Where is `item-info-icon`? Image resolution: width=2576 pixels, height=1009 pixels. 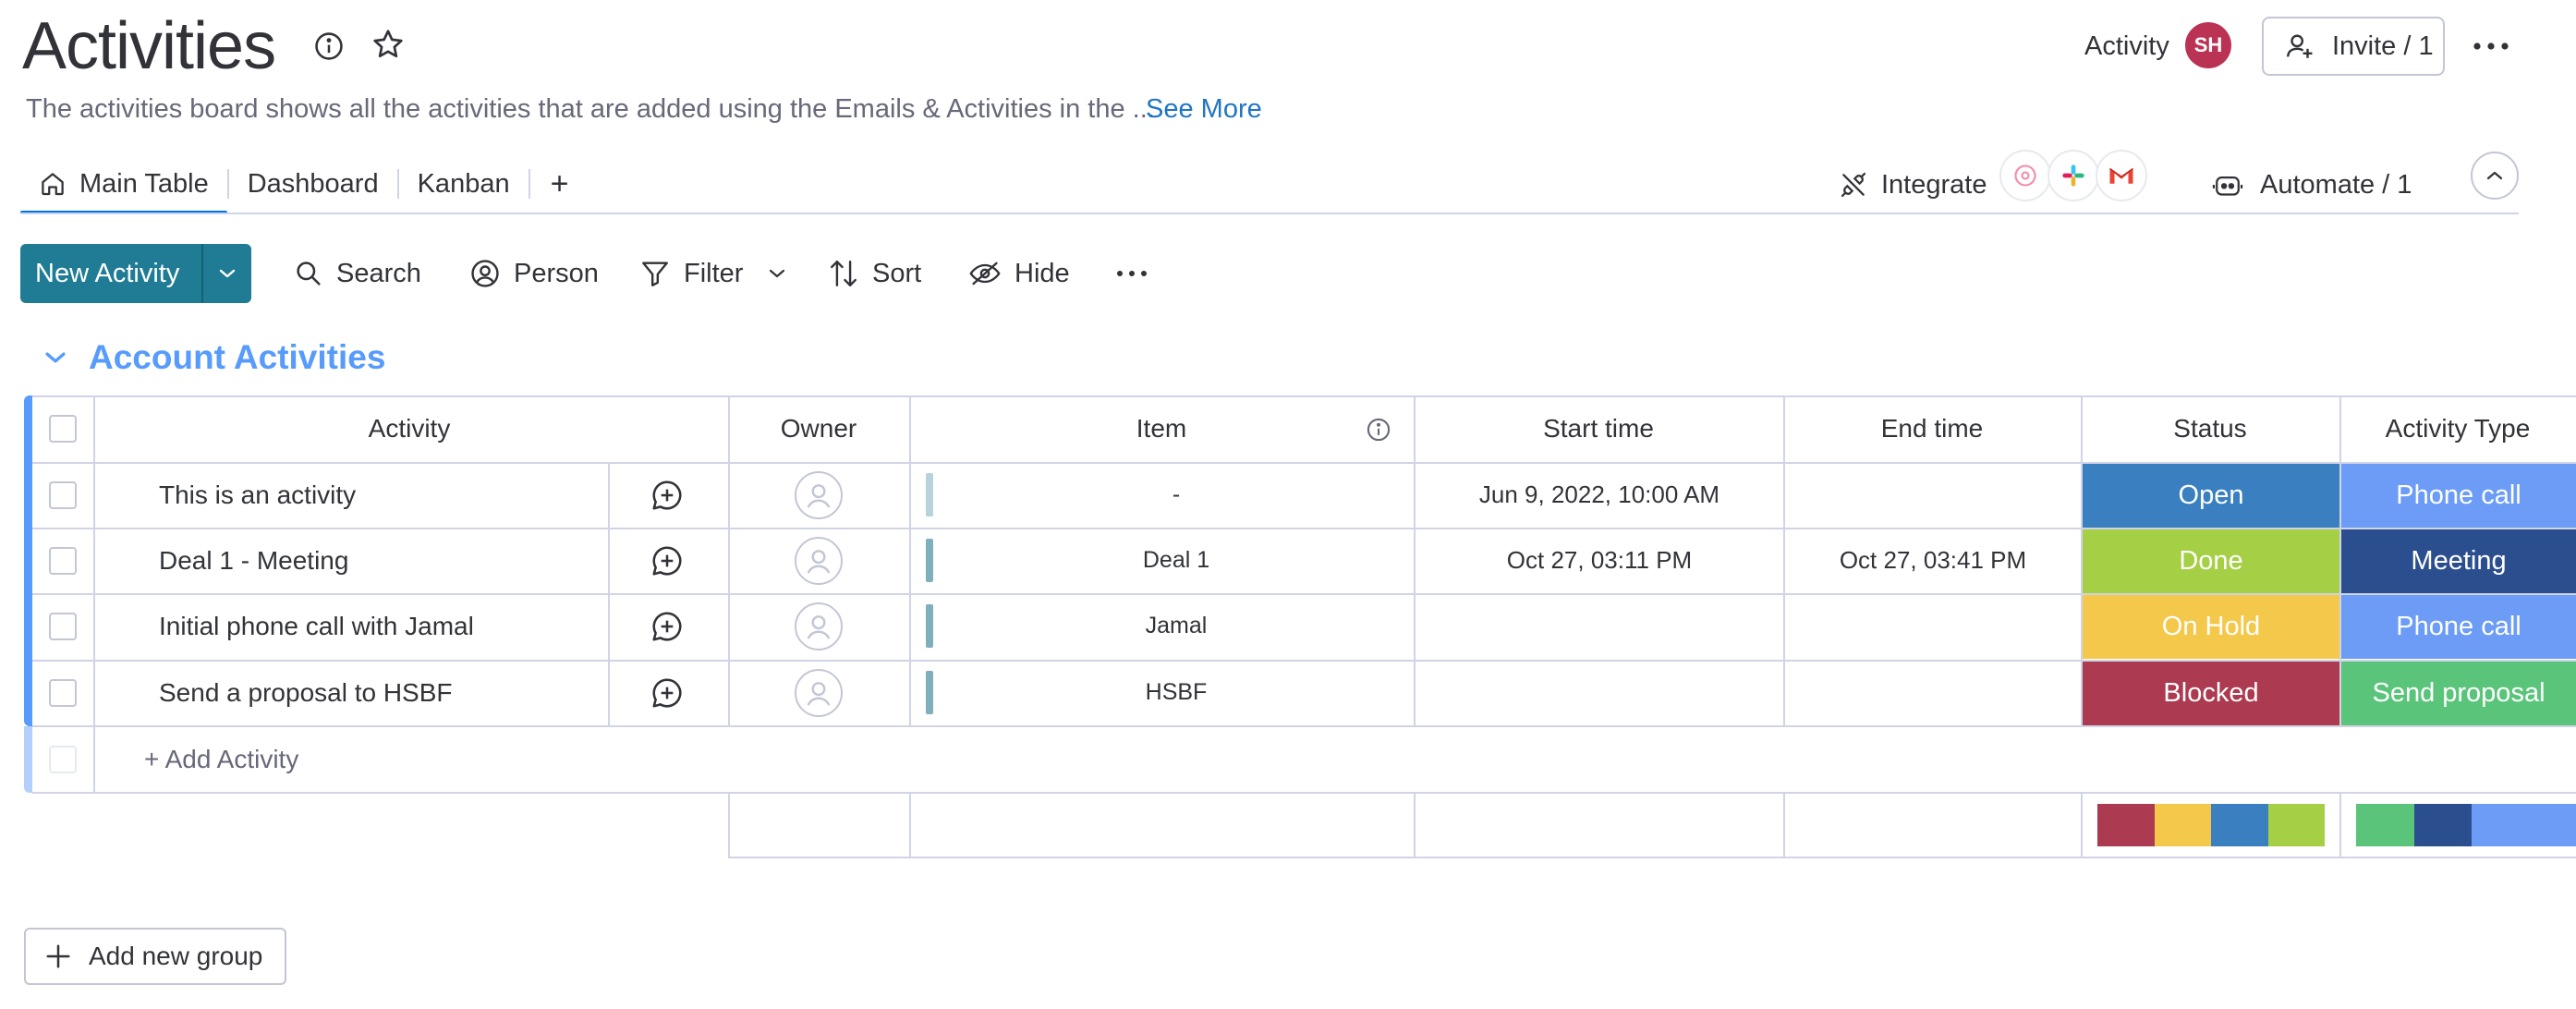 item-info-icon is located at coordinates (1379, 430).